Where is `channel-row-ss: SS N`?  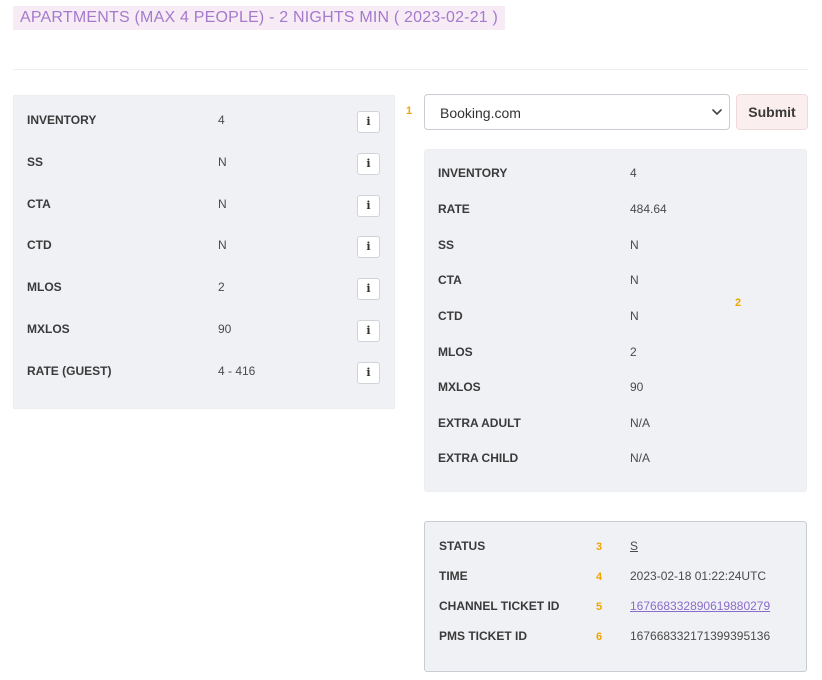 channel-row-ss: SS N is located at coordinates (615, 240).